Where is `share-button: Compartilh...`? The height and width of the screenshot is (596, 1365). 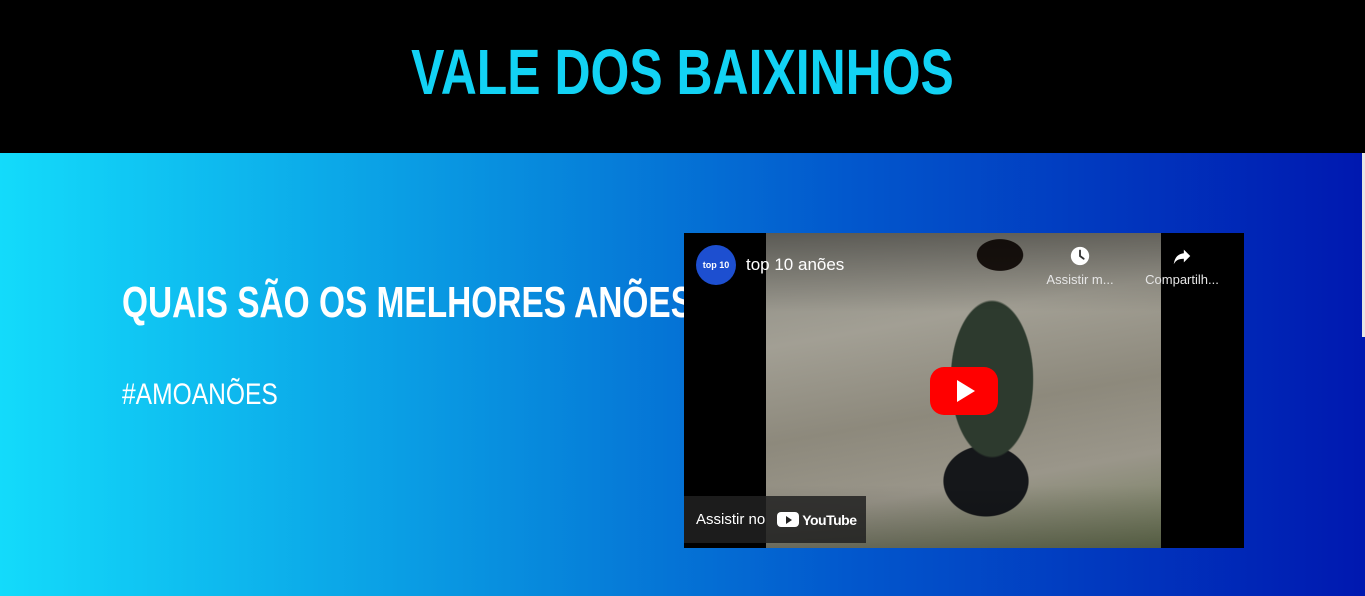
share-button: Compartilh... is located at coordinates (1182, 267).